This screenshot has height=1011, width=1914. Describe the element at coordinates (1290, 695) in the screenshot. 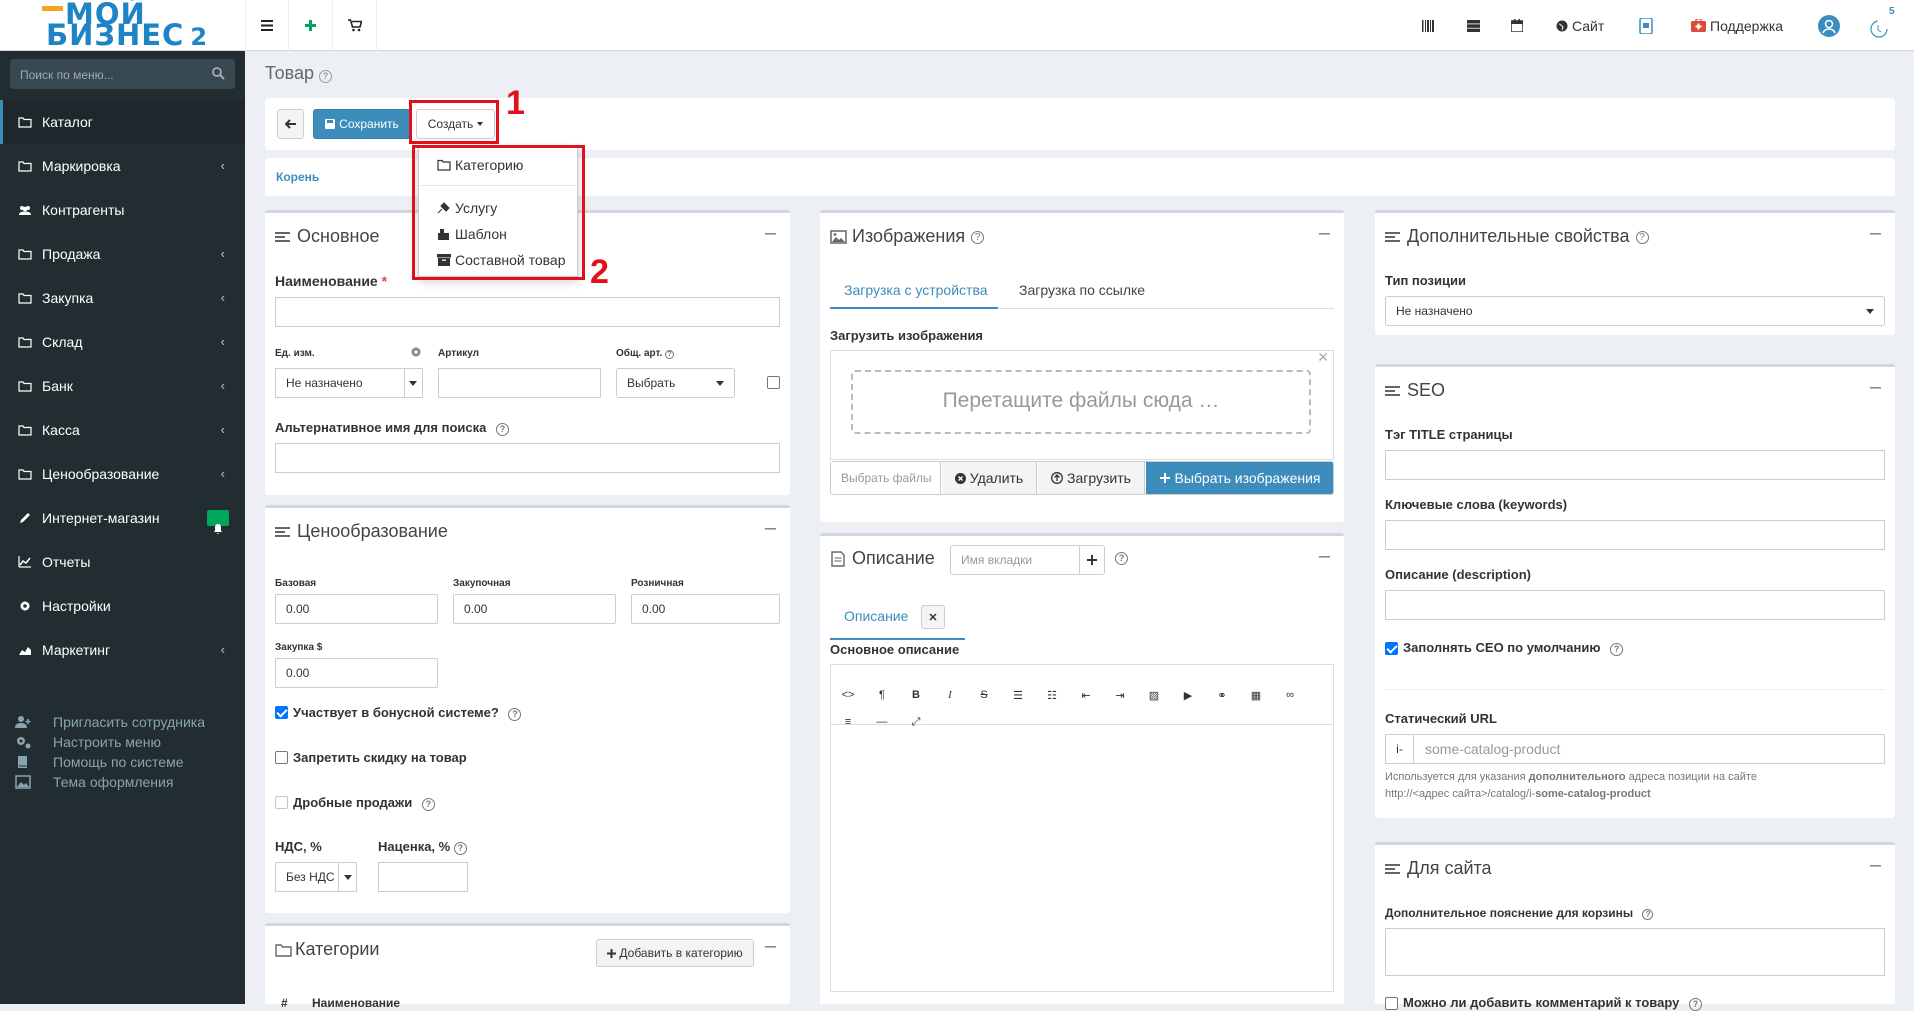

I see `unlink-icon: ∞` at that location.